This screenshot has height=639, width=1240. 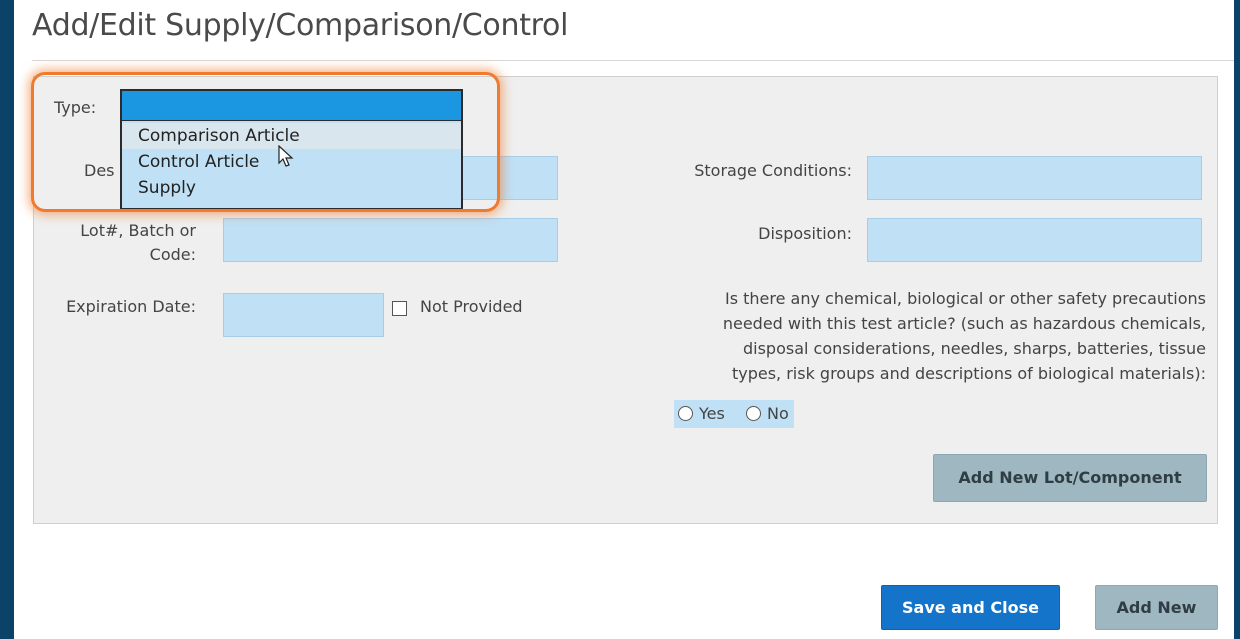 What do you see at coordinates (970, 607) in the screenshot?
I see `save-and-close-button: Save and Close` at bounding box center [970, 607].